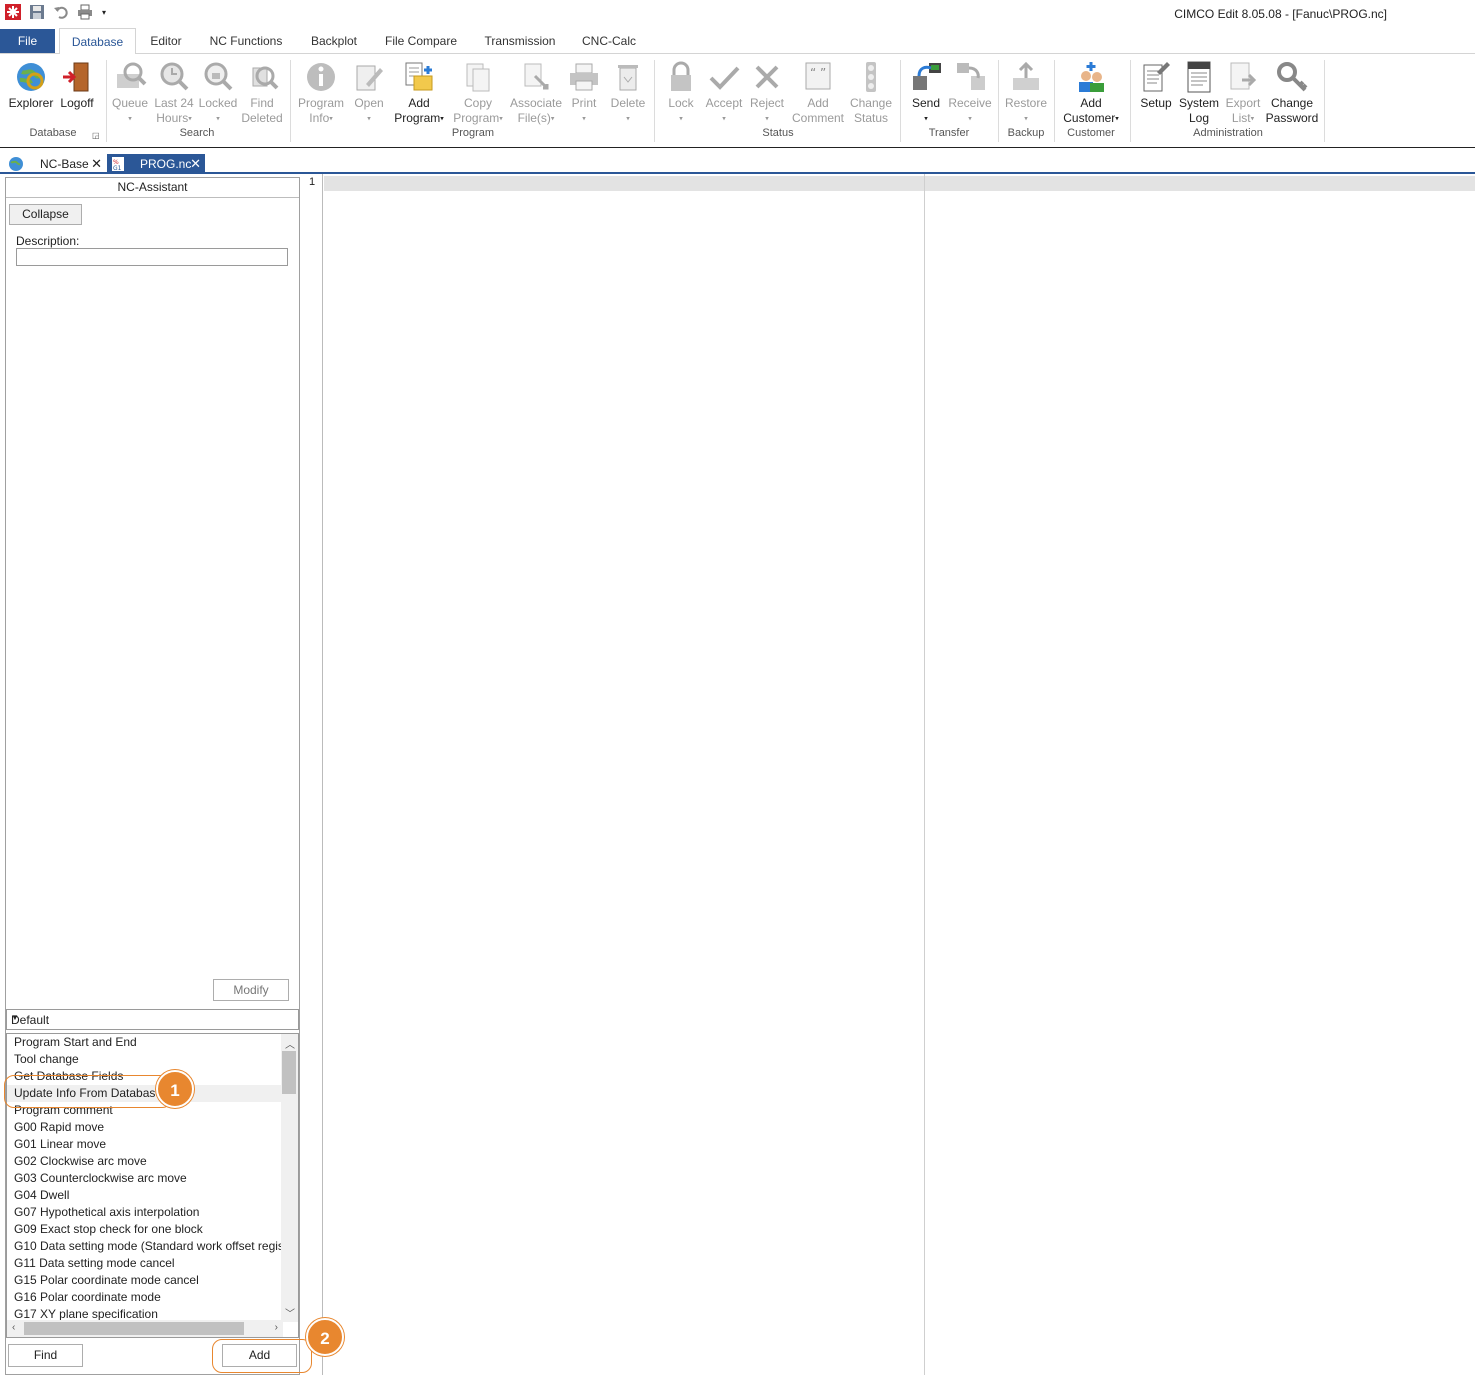 Image resolution: width=1475 pixels, height=1375 pixels. I want to click on open-button: Open ▾, so click(369, 93).